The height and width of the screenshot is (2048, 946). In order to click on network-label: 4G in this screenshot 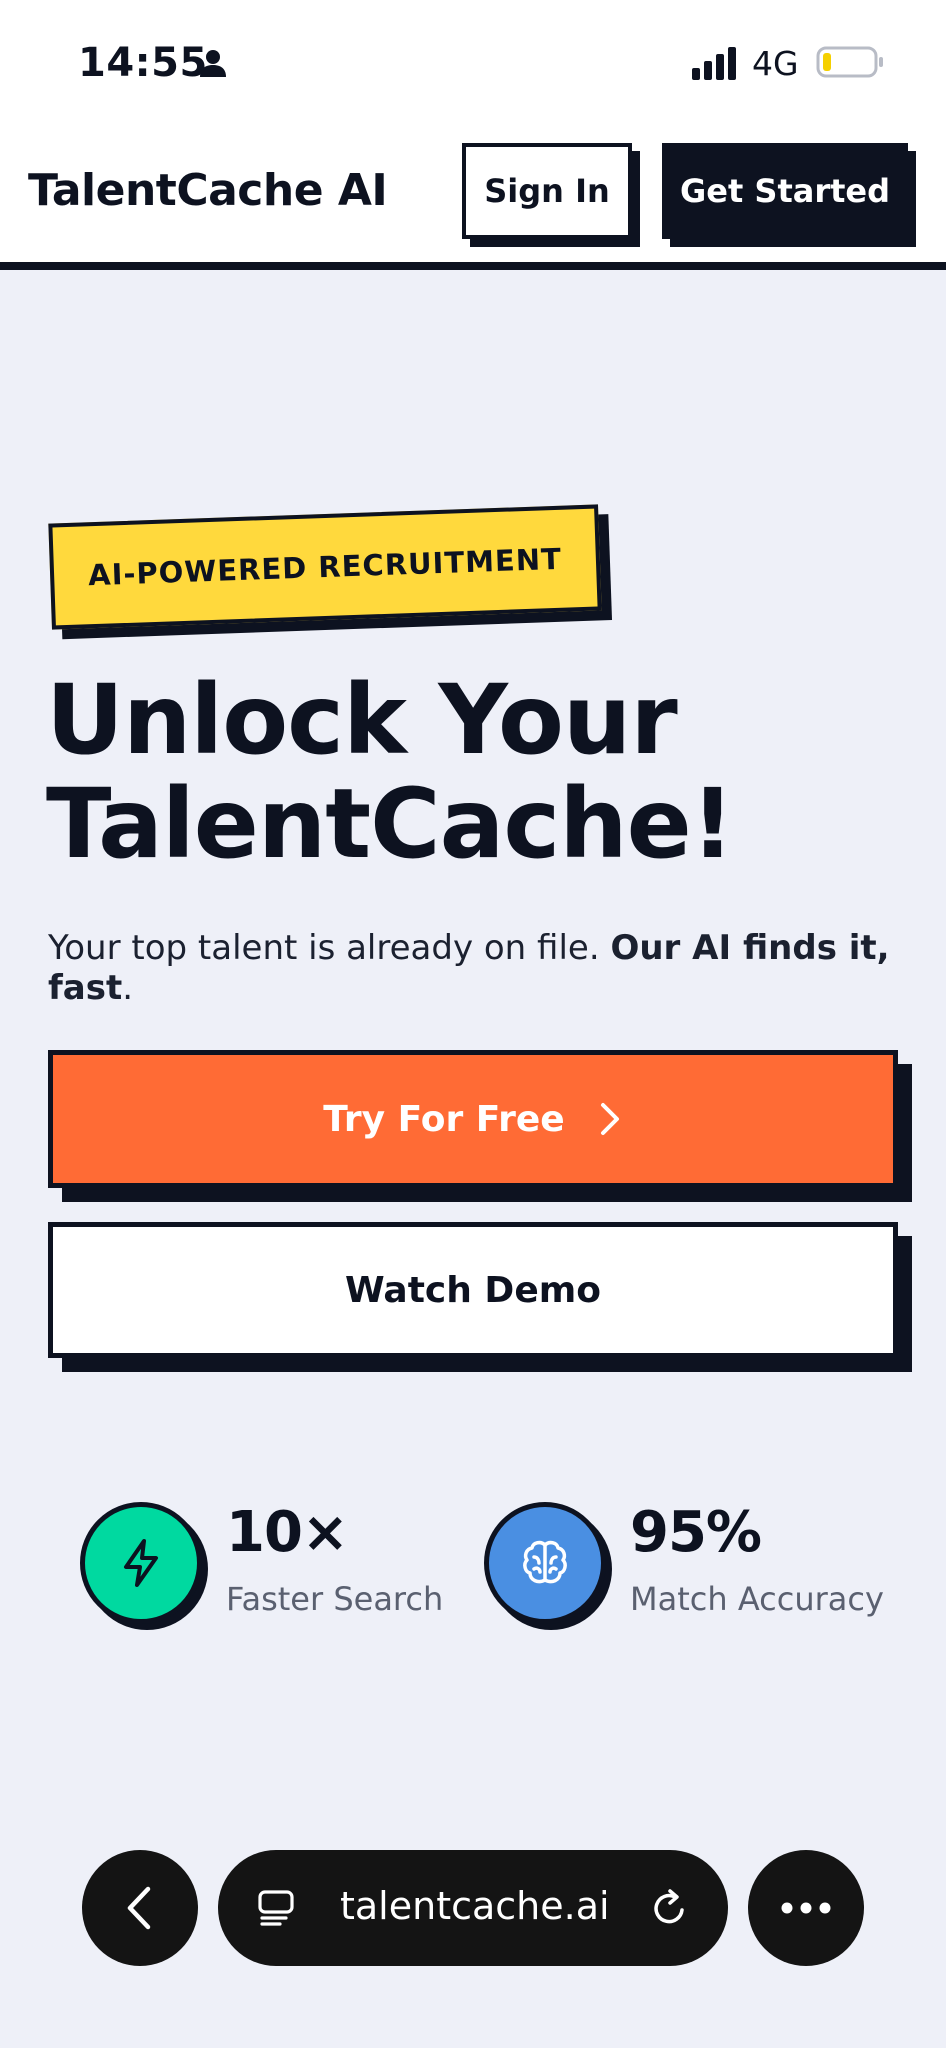, I will do `click(775, 63)`.